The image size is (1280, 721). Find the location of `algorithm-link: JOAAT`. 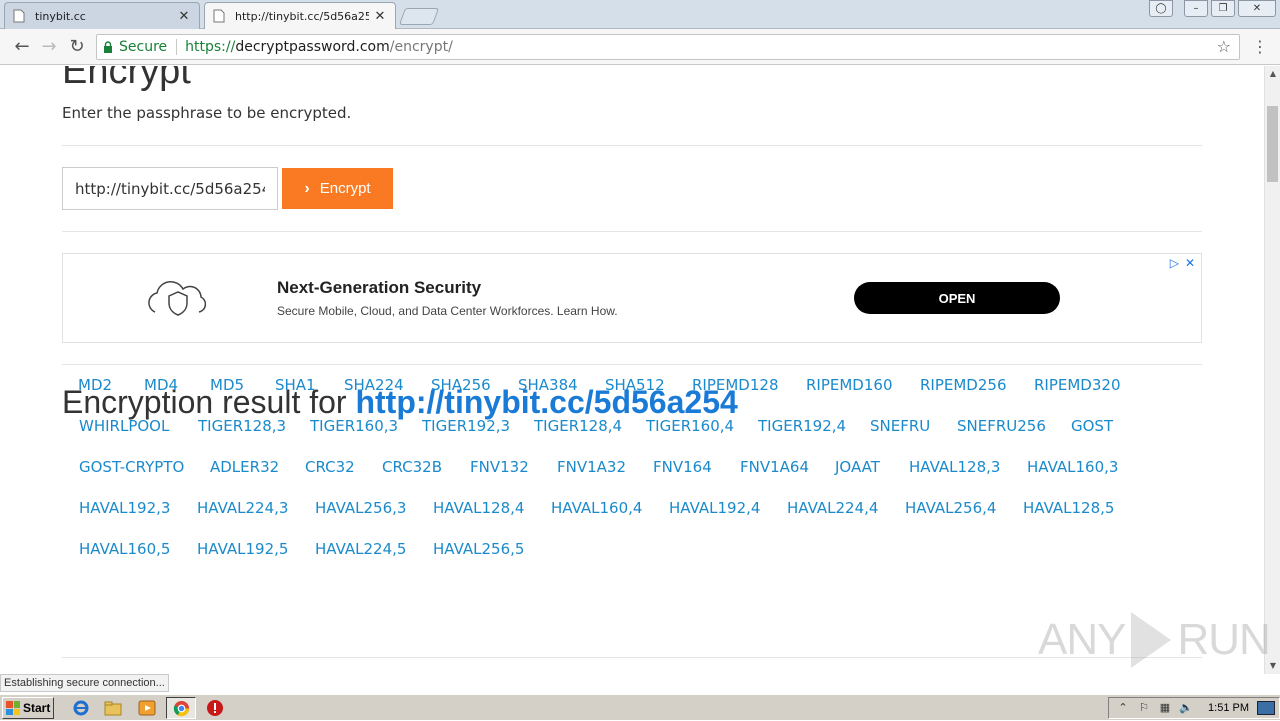

algorithm-link: JOAAT is located at coordinates (857, 467).